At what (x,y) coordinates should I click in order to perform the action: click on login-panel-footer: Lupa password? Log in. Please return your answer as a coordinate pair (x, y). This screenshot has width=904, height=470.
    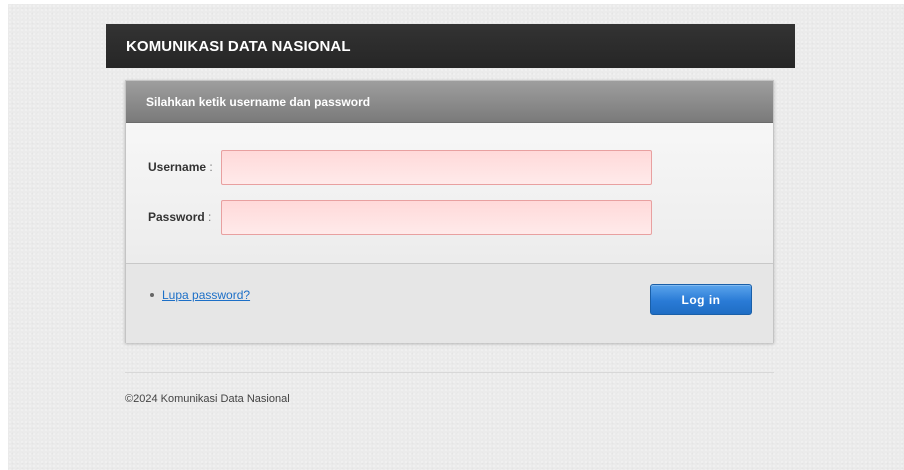
    Looking at the image, I should click on (449, 303).